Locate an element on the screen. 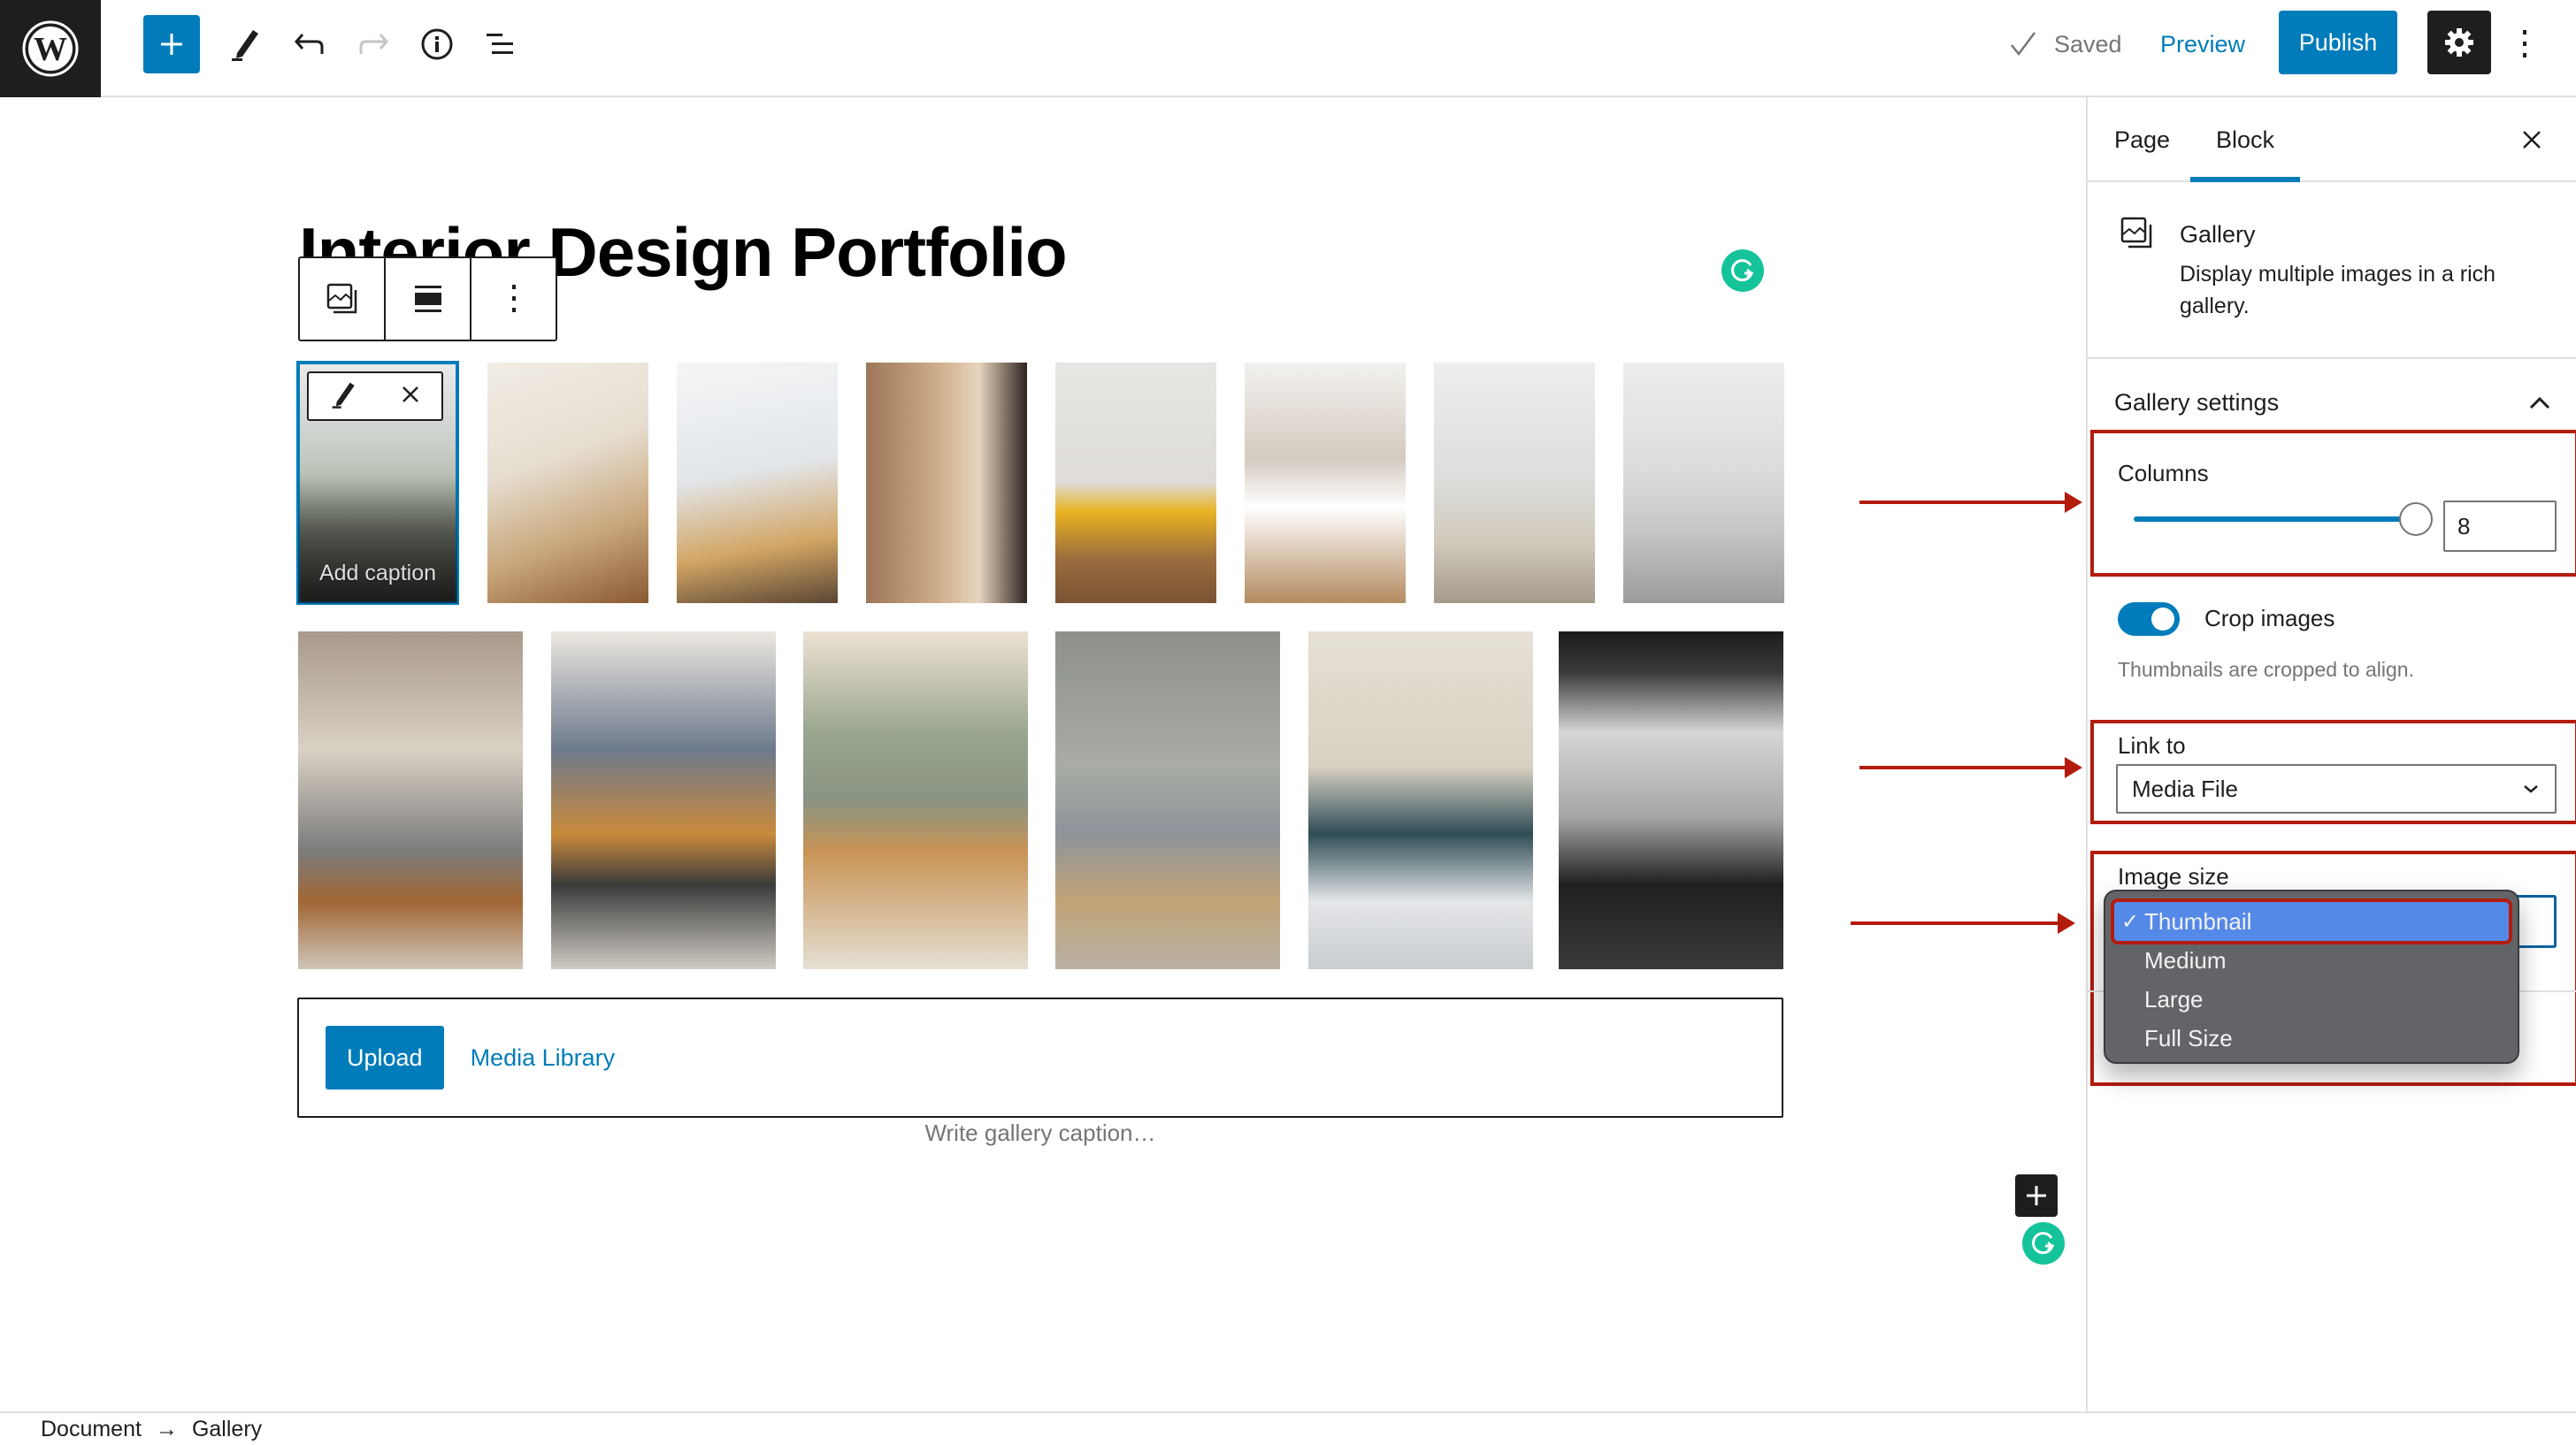  list-view-icon is located at coordinates (500, 44).